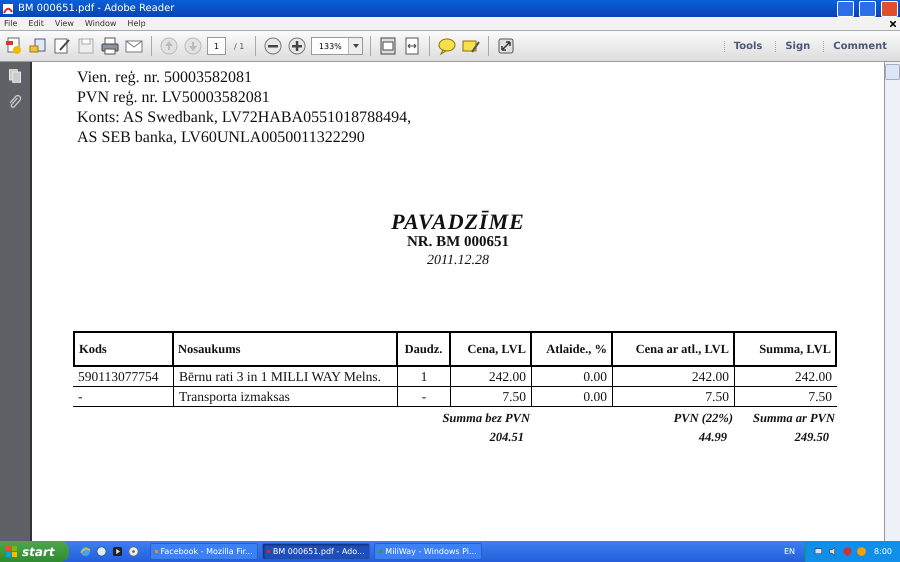 Image resolution: width=900 pixels, height=562 pixels. I want to click on total-label: Summa bez PVN, so click(486, 418).